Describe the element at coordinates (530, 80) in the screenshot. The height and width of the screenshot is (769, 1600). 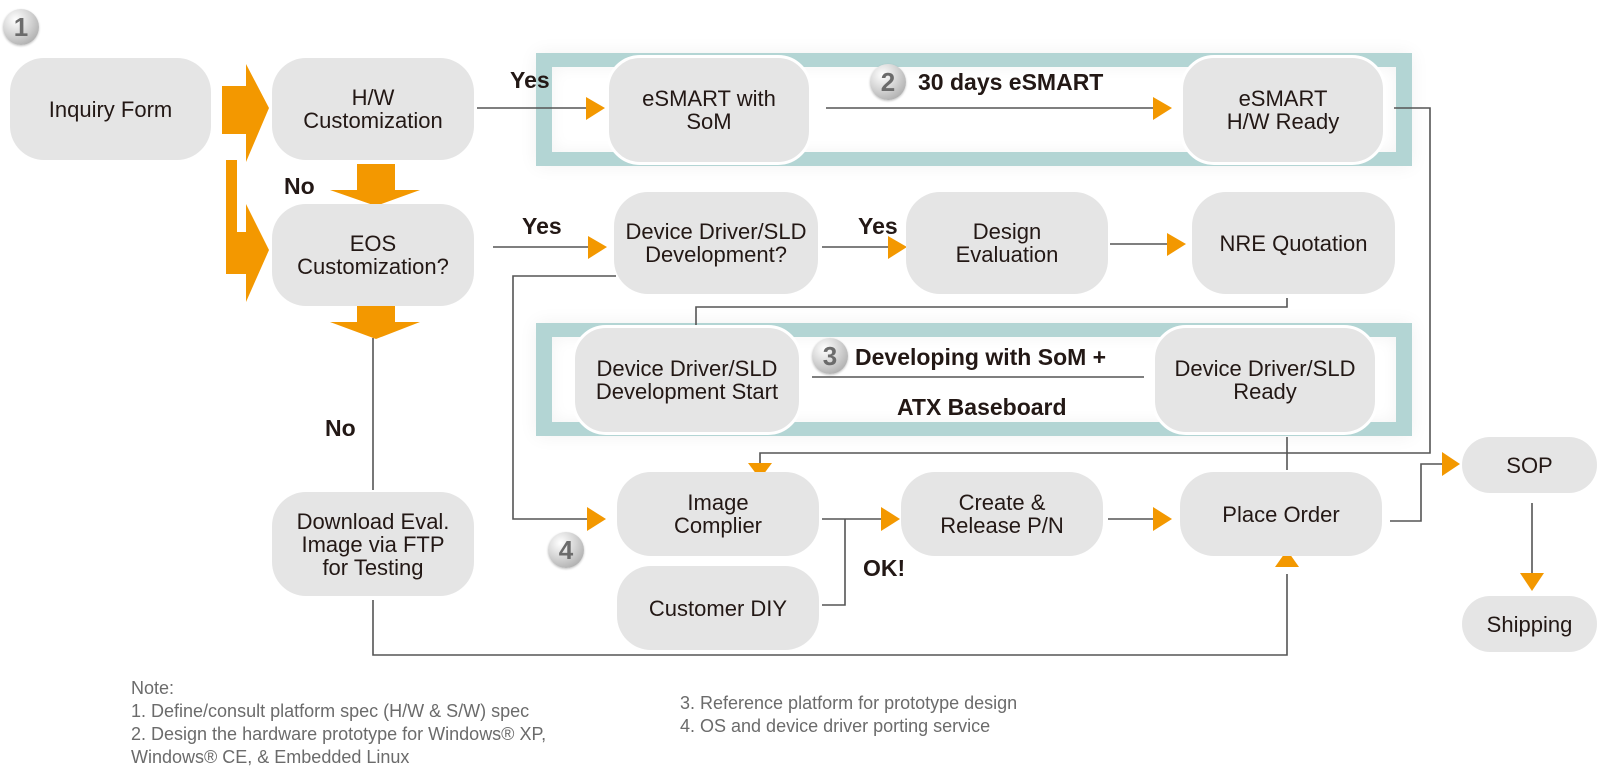
I see `label-yes-hw: Yes` at that location.